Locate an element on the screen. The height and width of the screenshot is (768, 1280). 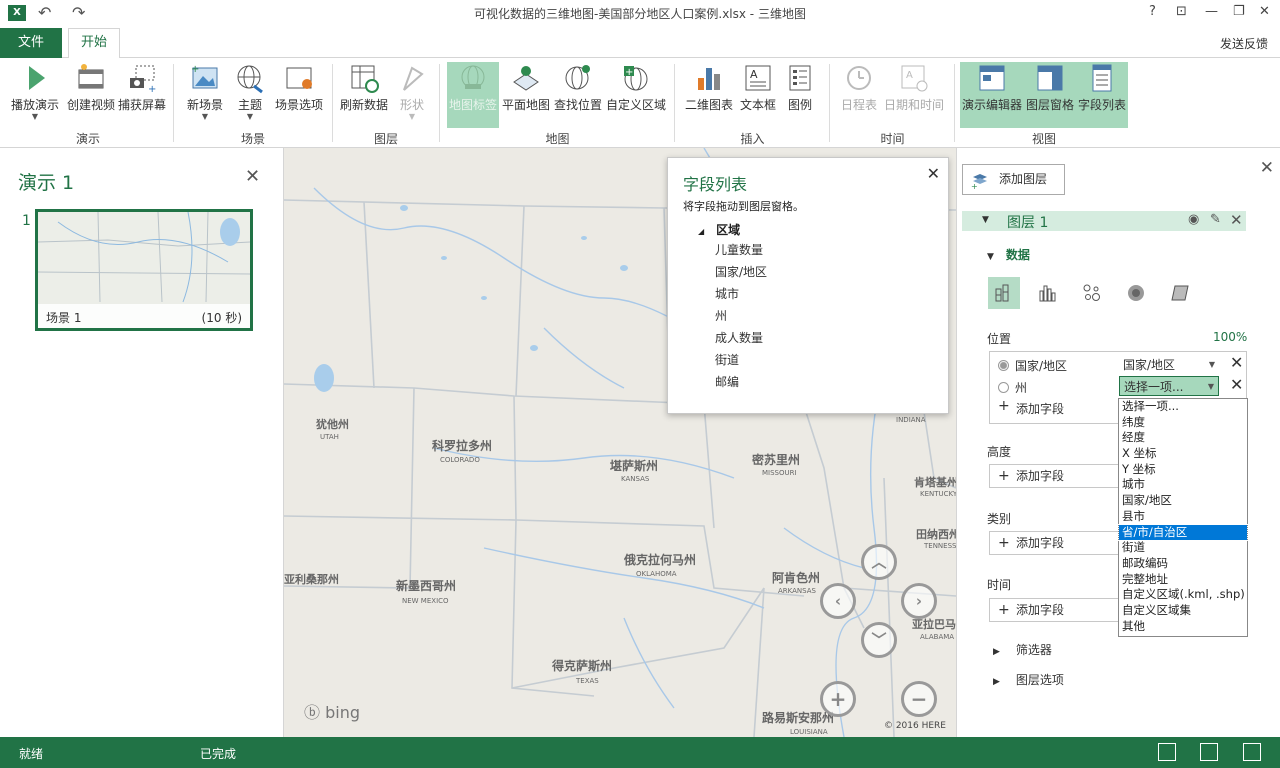
dropdown-option: 其他 is located at coordinates (1183, 627).